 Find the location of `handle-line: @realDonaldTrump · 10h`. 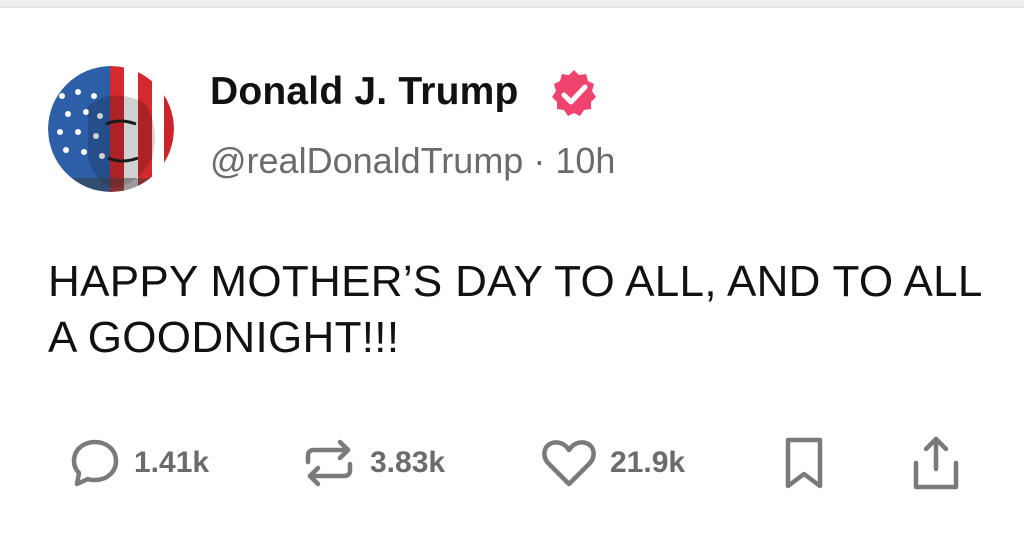

handle-line: @realDonaldTrump · 10h is located at coordinates (412, 161).